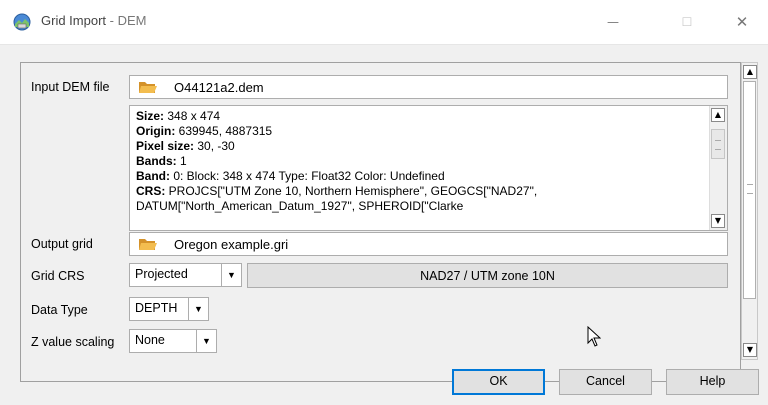 The image size is (768, 405). What do you see at coordinates (181, 161) in the screenshot?
I see `bands-value: 1` at bounding box center [181, 161].